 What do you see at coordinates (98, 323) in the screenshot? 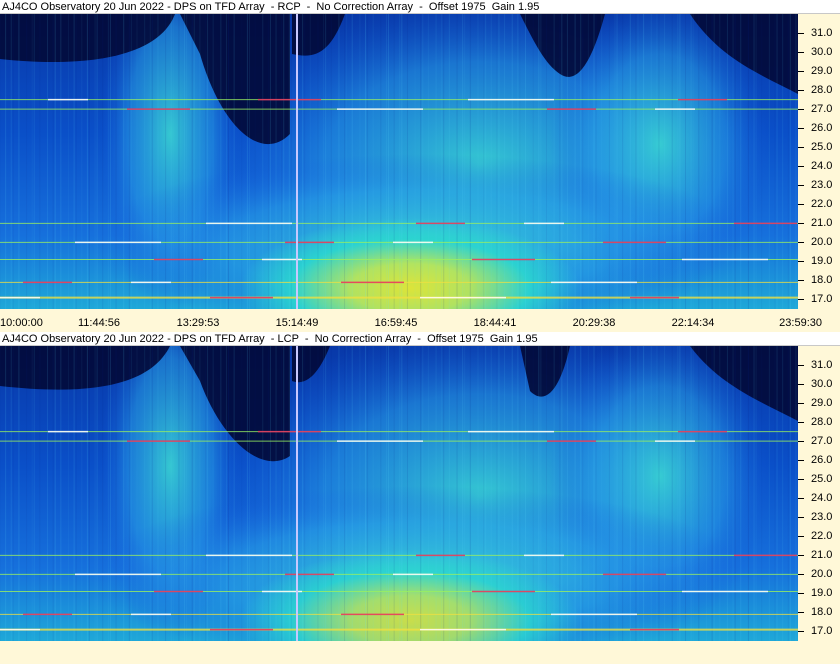
I see `x-tick-label: 11:44:56` at bounding box center [98, 323].